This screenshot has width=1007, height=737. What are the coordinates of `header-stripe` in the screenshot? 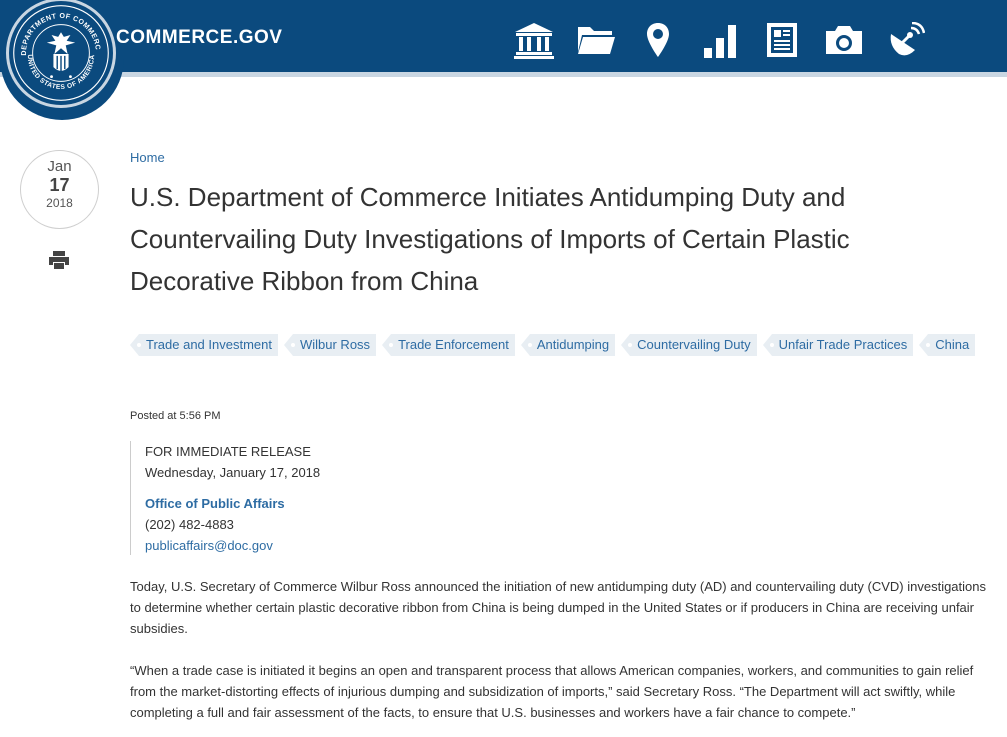 It's located at (503, 74).